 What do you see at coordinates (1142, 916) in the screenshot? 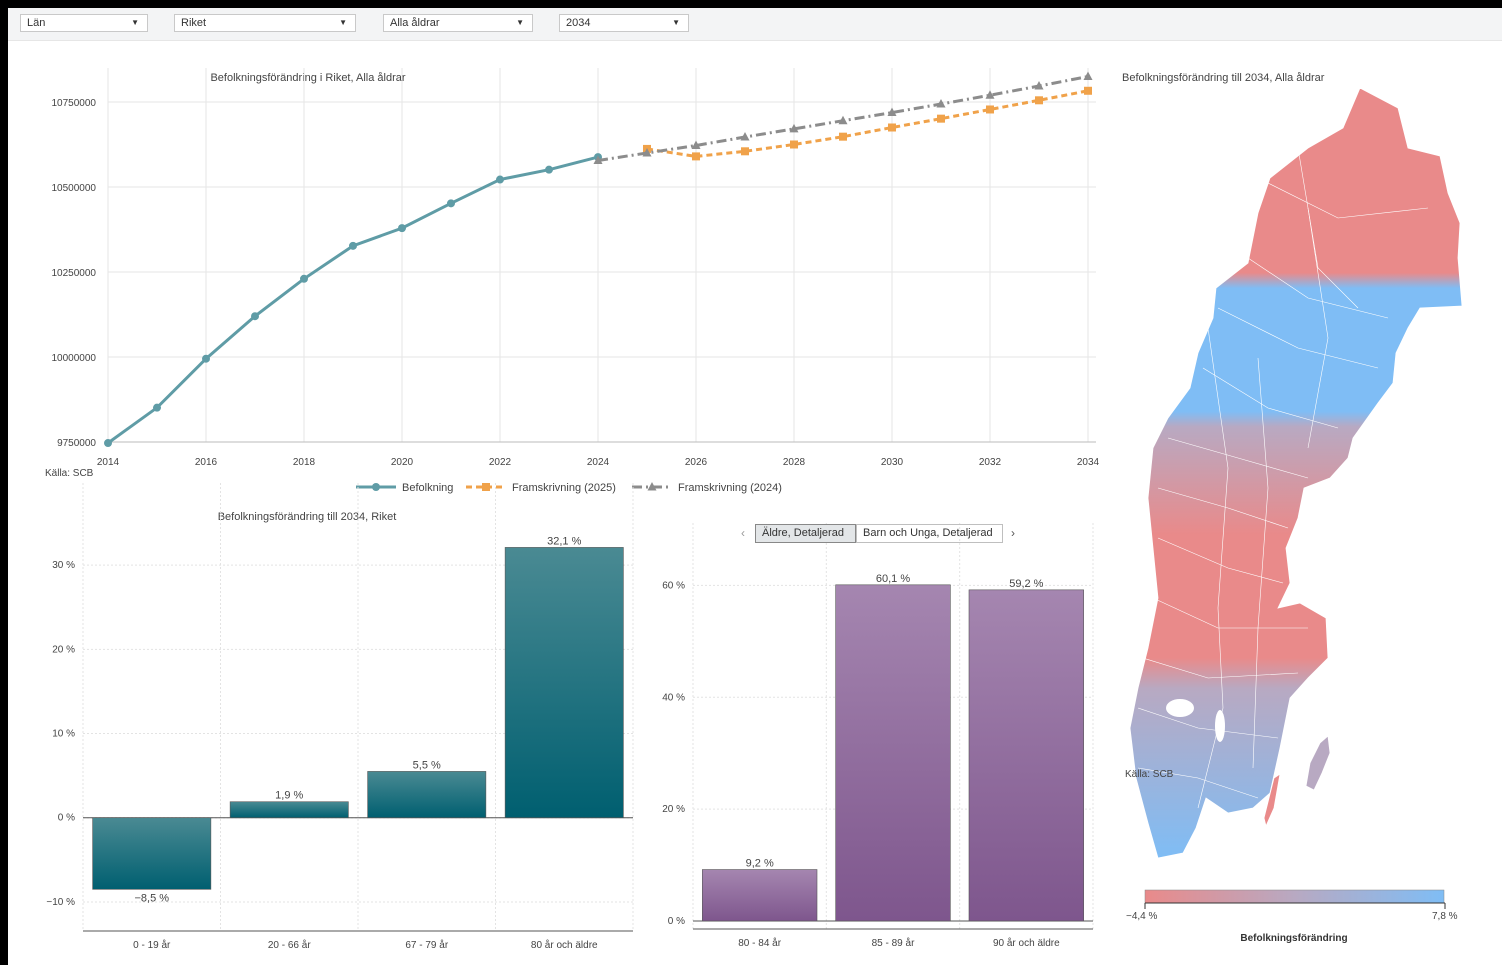
I see `legend-min-label: −4,4 %` at bounding box center [1142, 916].